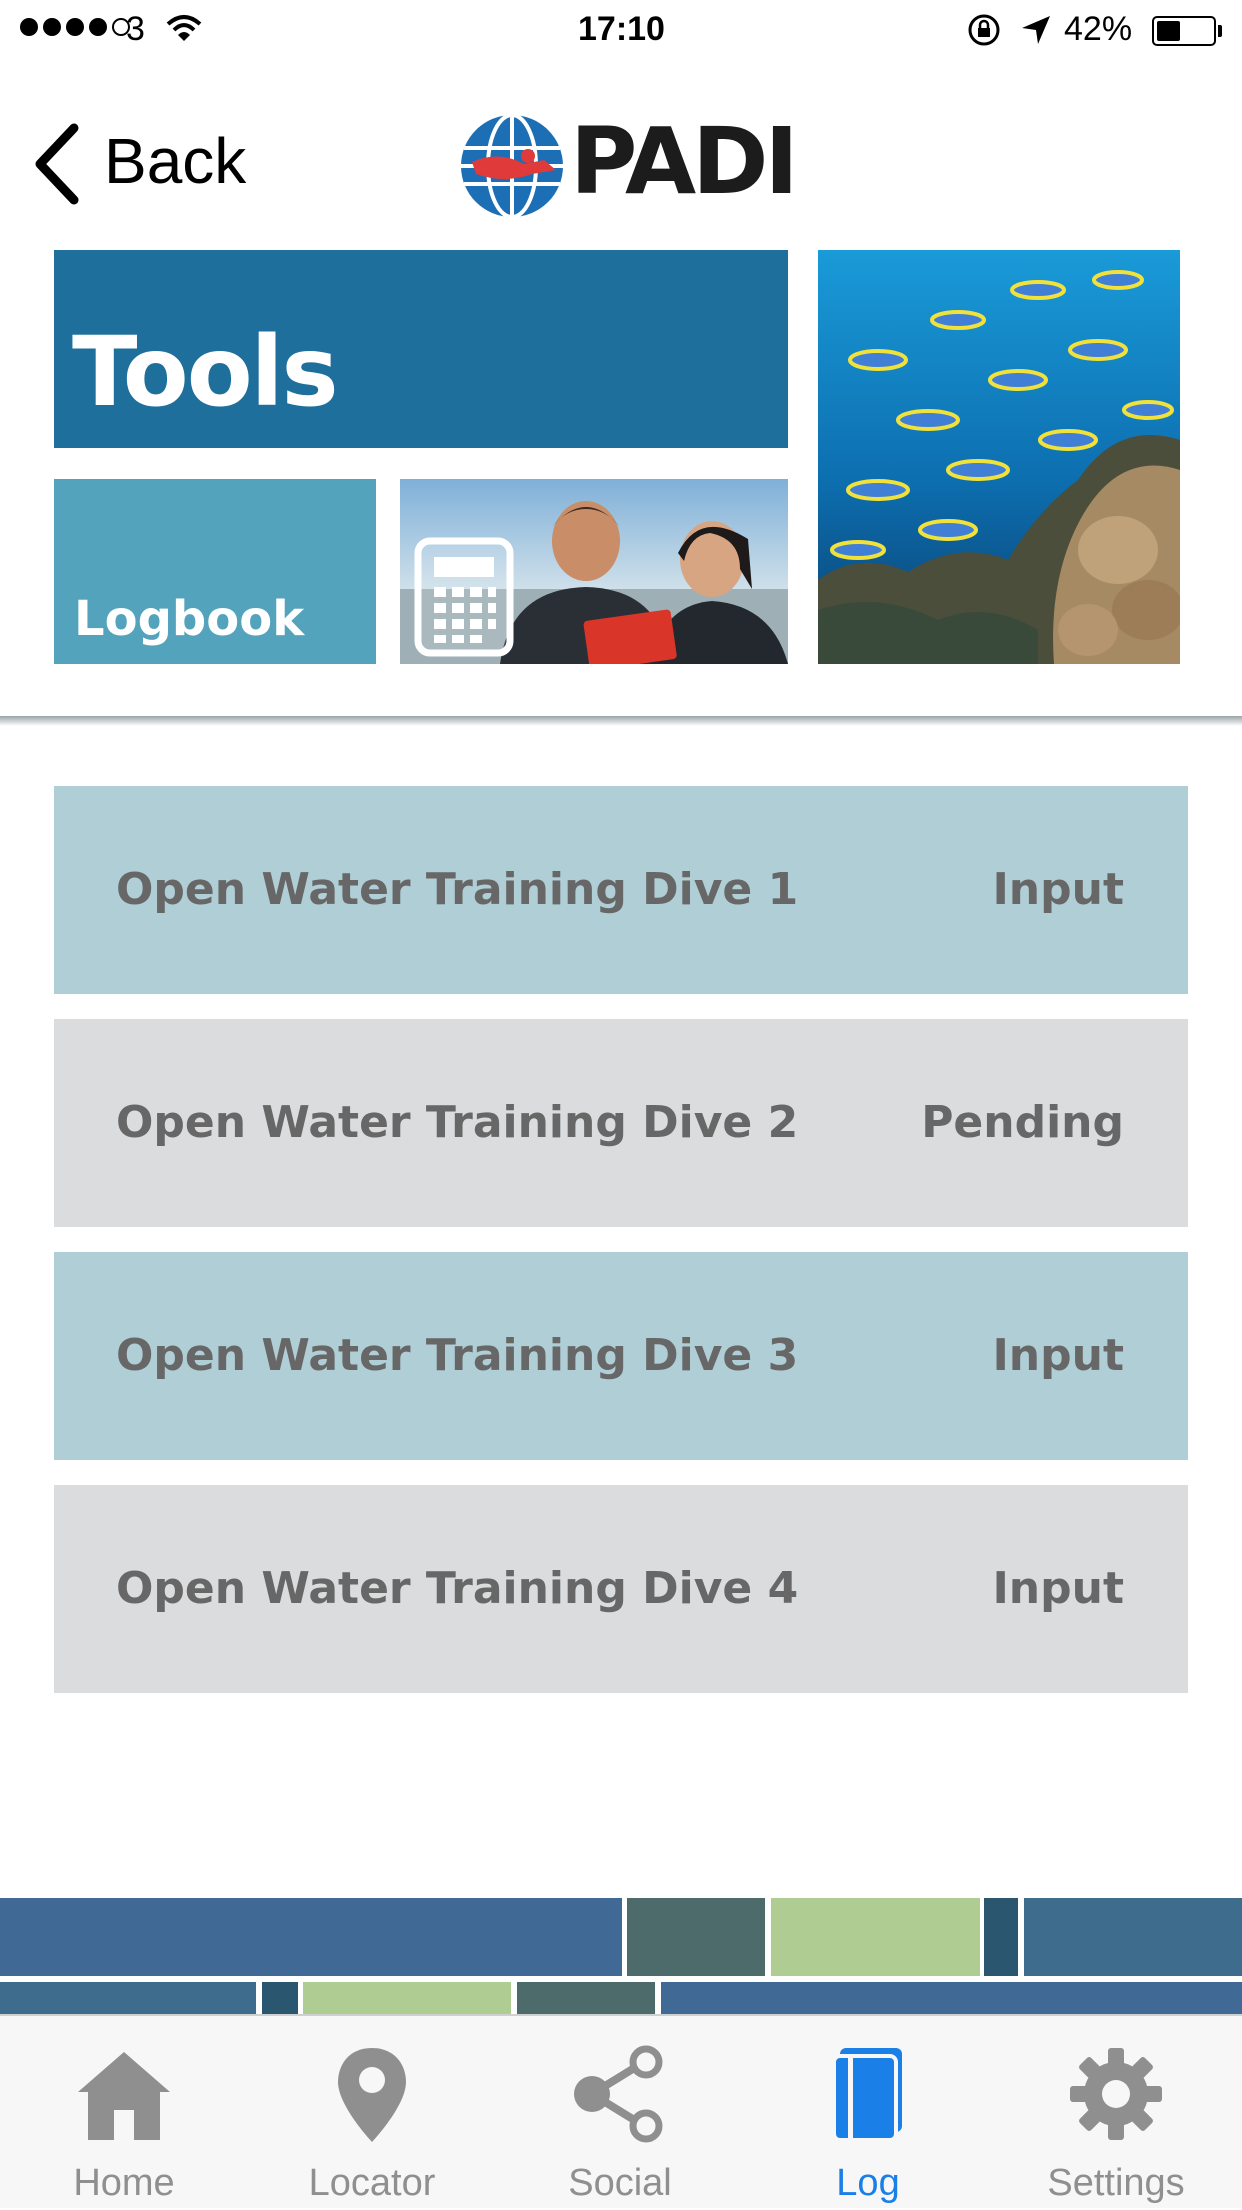 This screenshot has height=2210, width=1242. I want to click on chevron-left-icon, so click(57, 164).